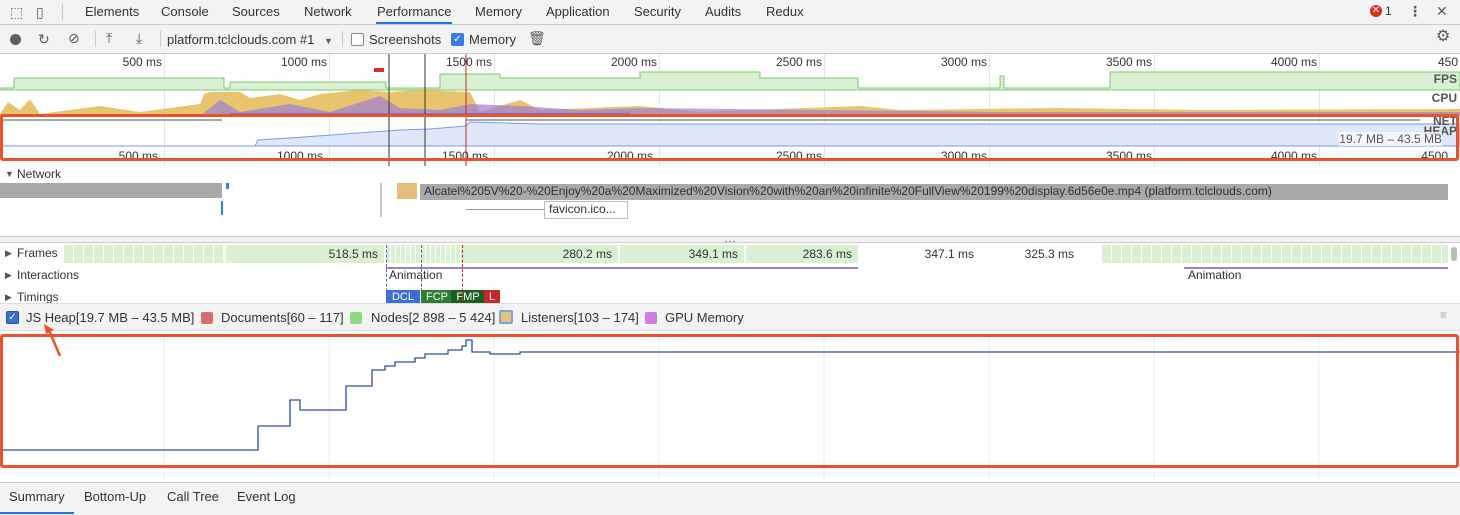 This screenshot has height=515, width=1460. I want to click on frame-block: 280.2 ms, so click(541, 254).